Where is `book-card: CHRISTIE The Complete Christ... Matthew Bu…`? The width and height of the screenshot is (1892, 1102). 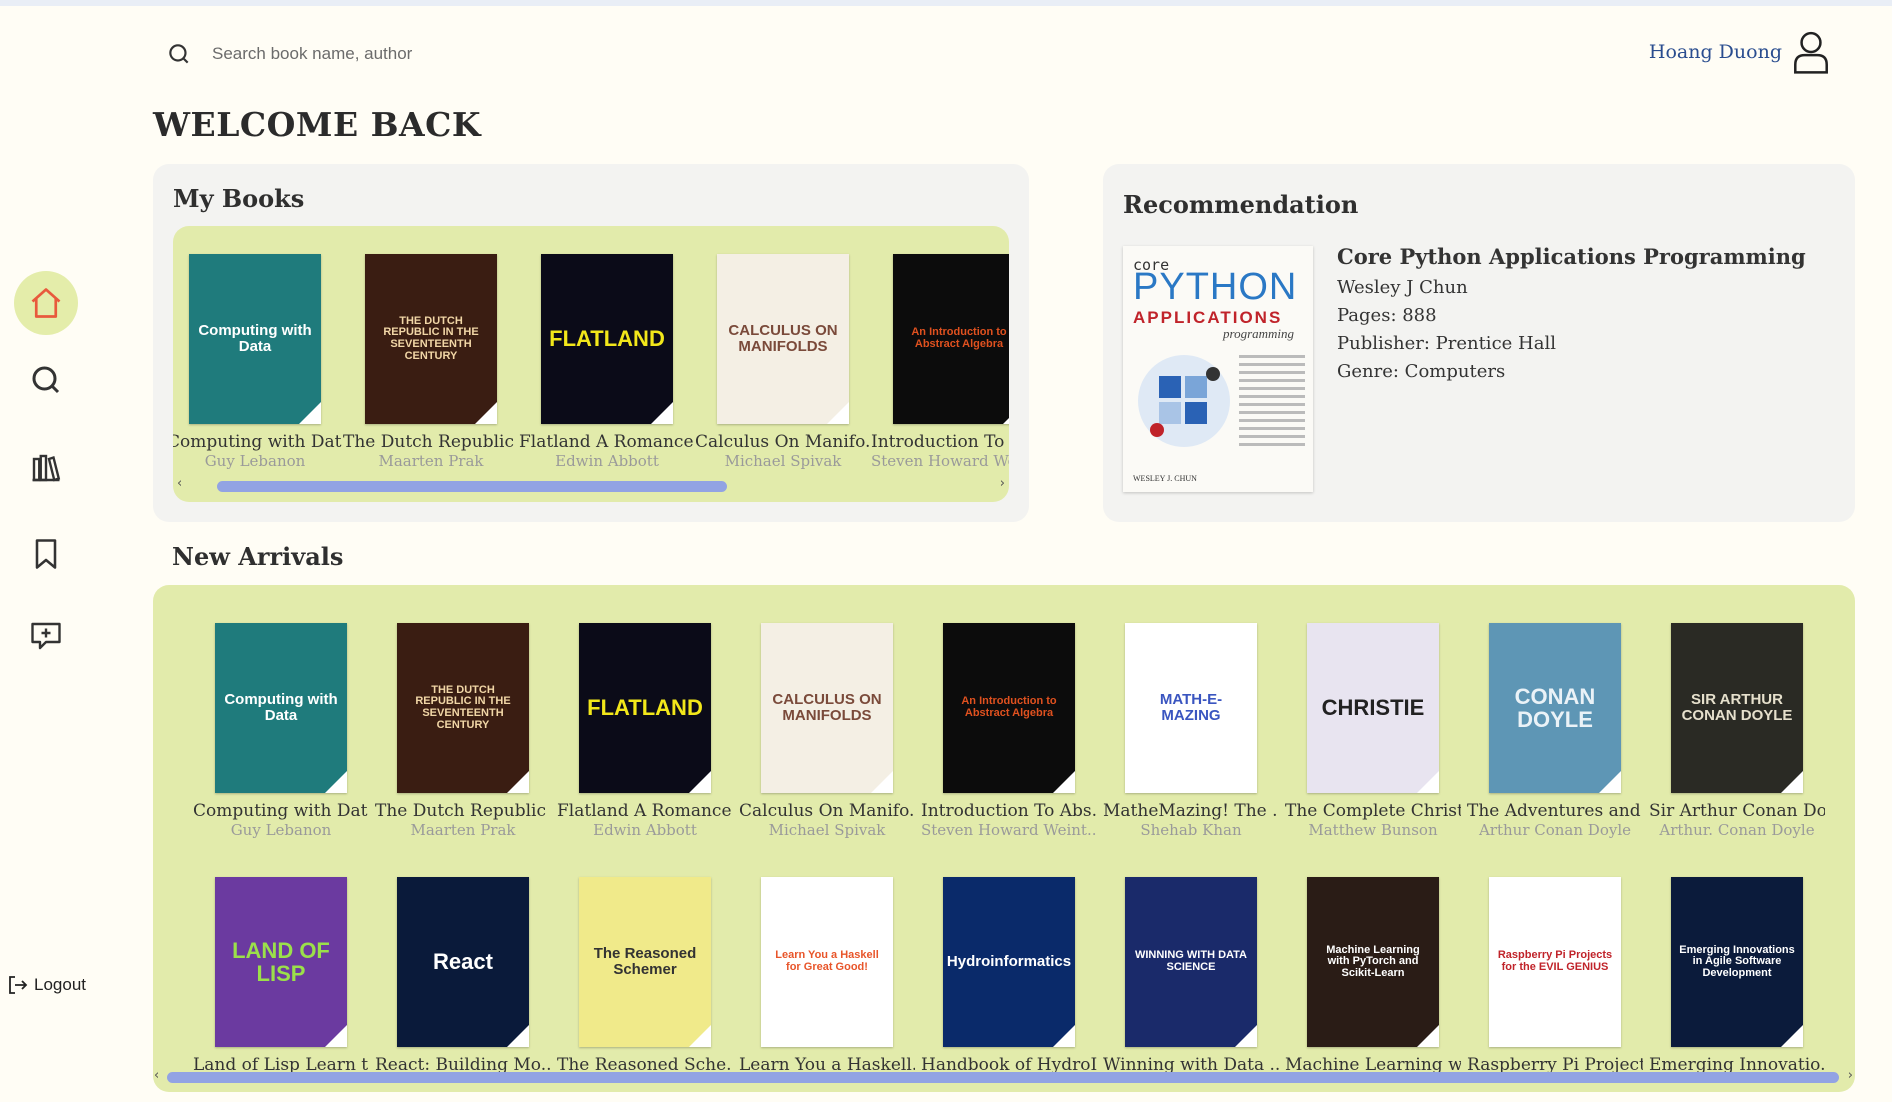 book-card: CHRISTIE The Complete Christ... Matthew Bu… is located at coordinates (1373, 731).